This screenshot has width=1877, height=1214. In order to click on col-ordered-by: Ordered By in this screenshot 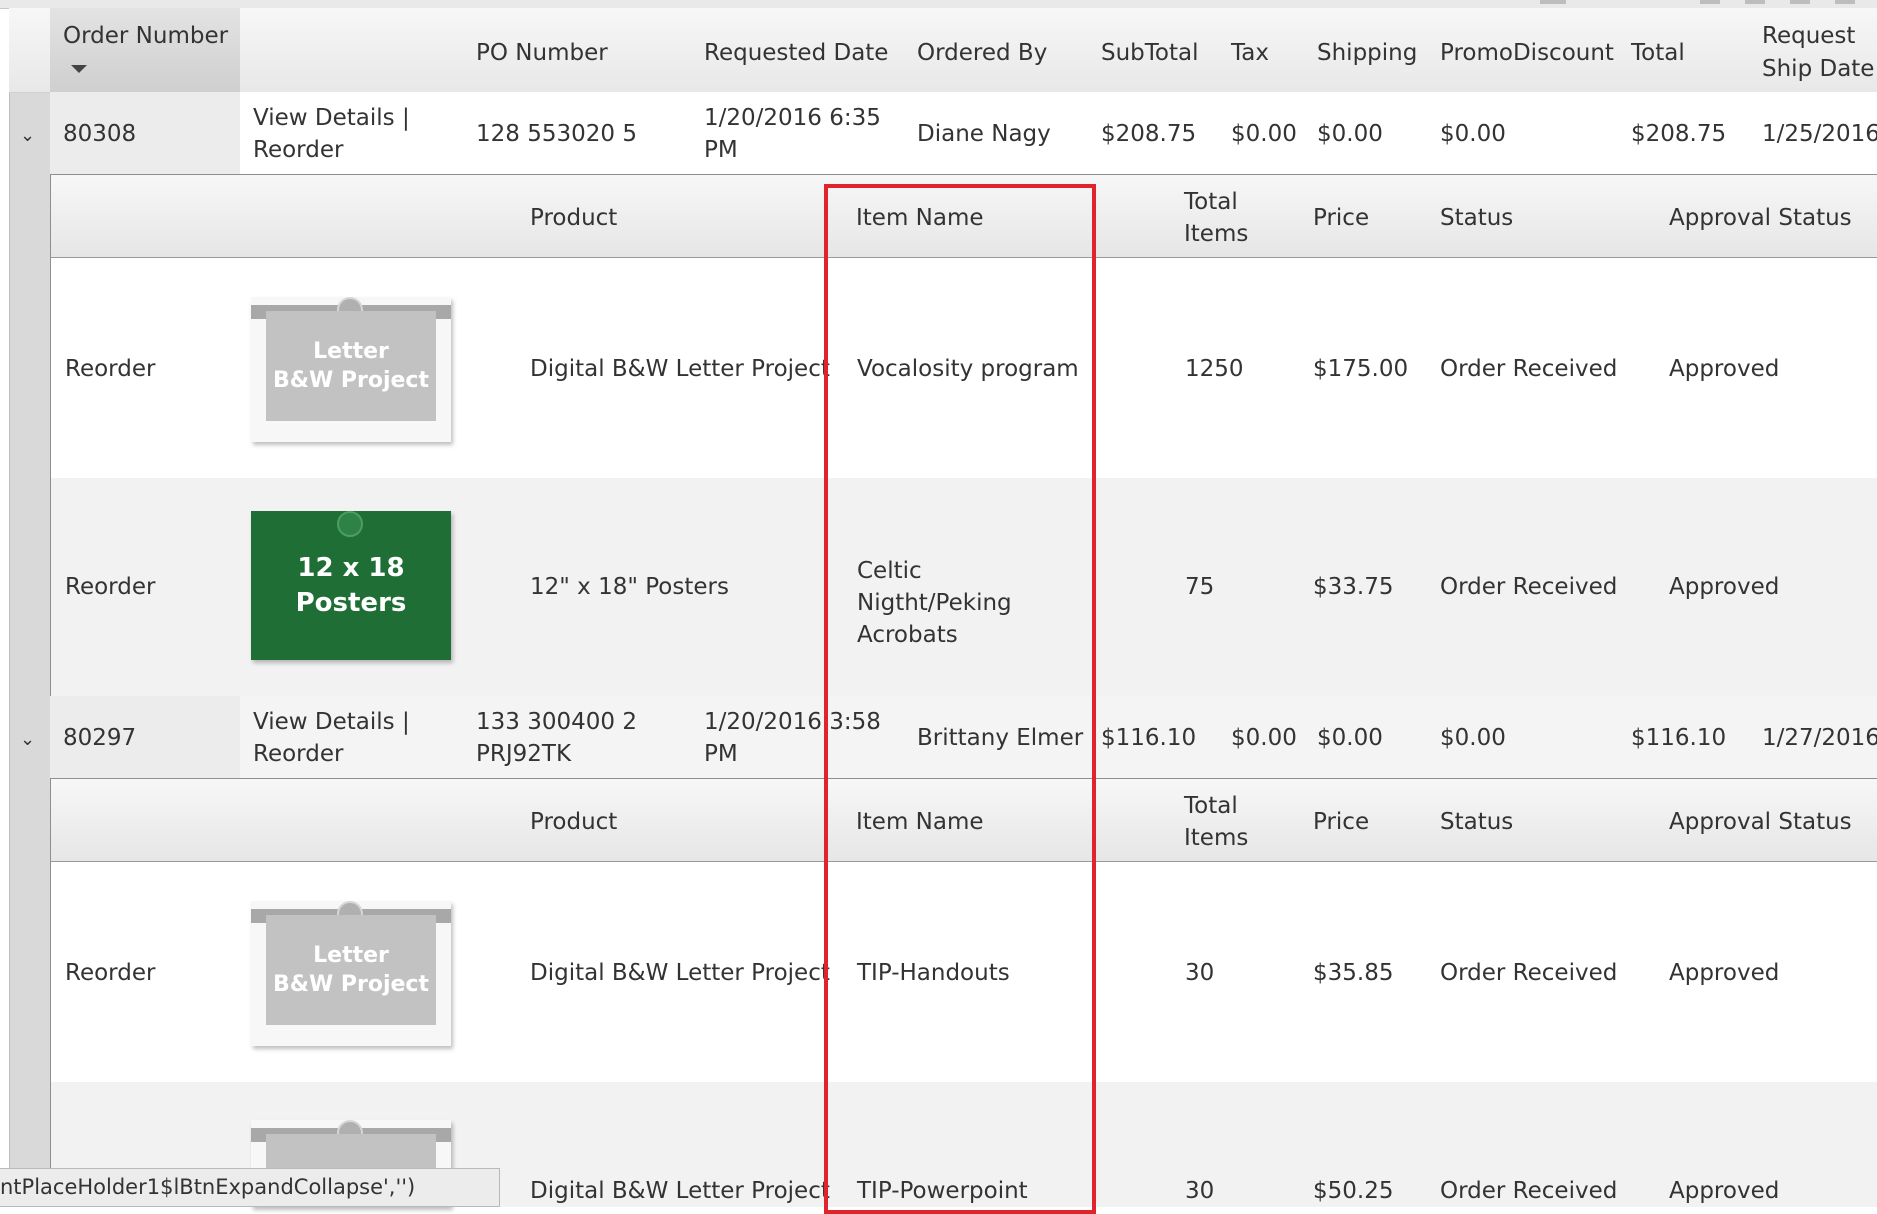, I will do `click(982, 53)`.